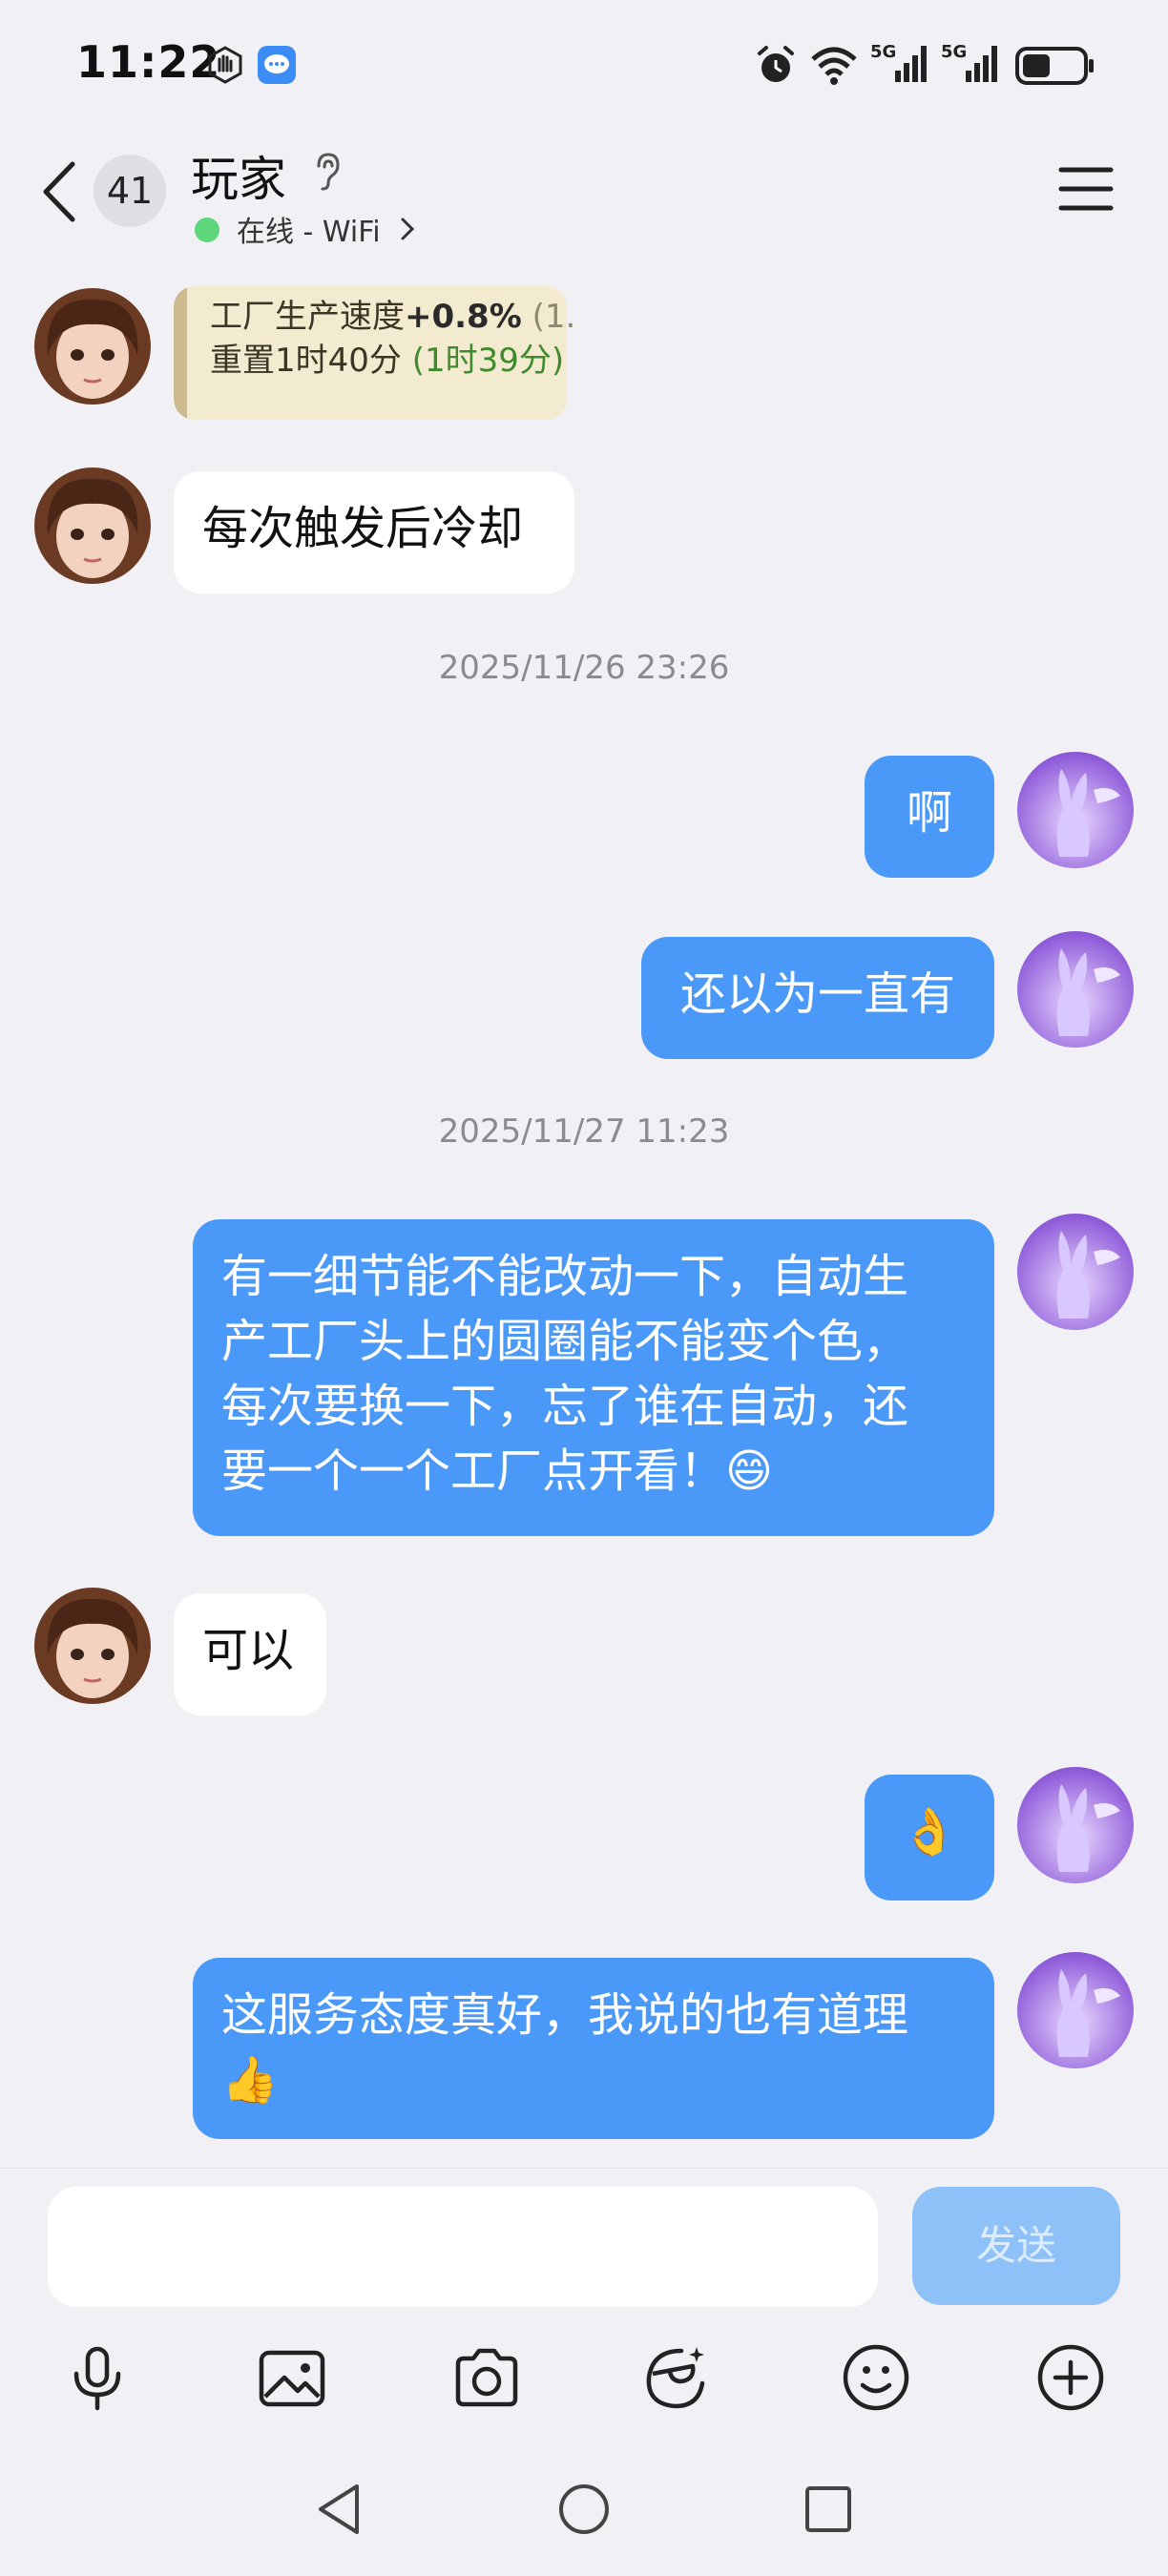 The width and height of the screenshot is (1168, 2576). I want to click on message-line: 有一细节能不能改动一下，自动生, so click(565, 1276).